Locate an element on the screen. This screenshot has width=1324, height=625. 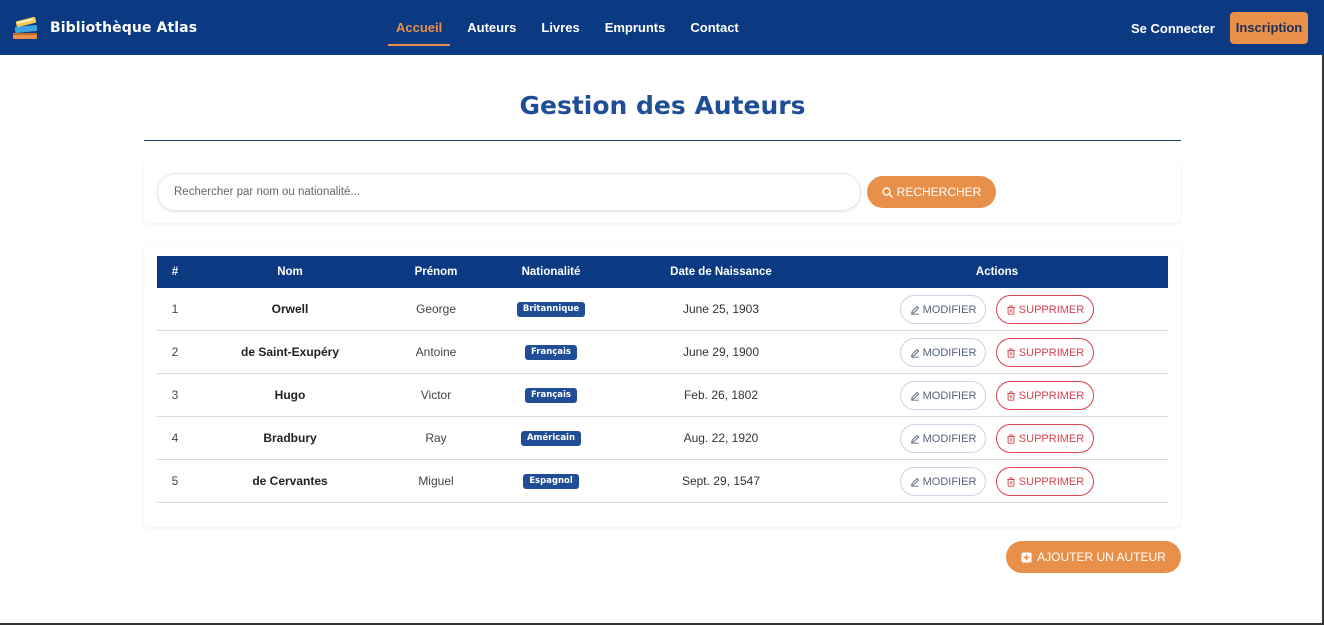
signup-button: Inscription is located at coordinates (1269, 28).